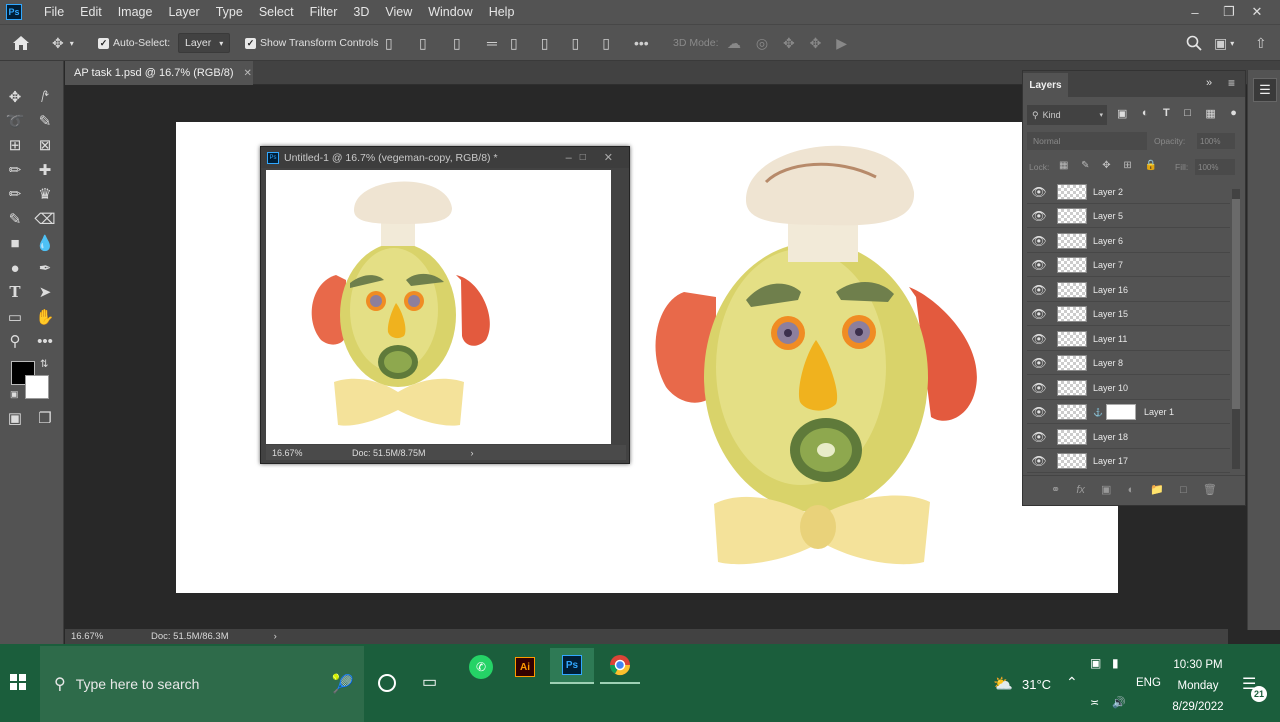 The height and width of the screenshot is (722, 1280). What do you see at coordinates (45, 243) in the screenshot?
I see `blur-tool-icon: 💧` at bounding box center [45, 243].